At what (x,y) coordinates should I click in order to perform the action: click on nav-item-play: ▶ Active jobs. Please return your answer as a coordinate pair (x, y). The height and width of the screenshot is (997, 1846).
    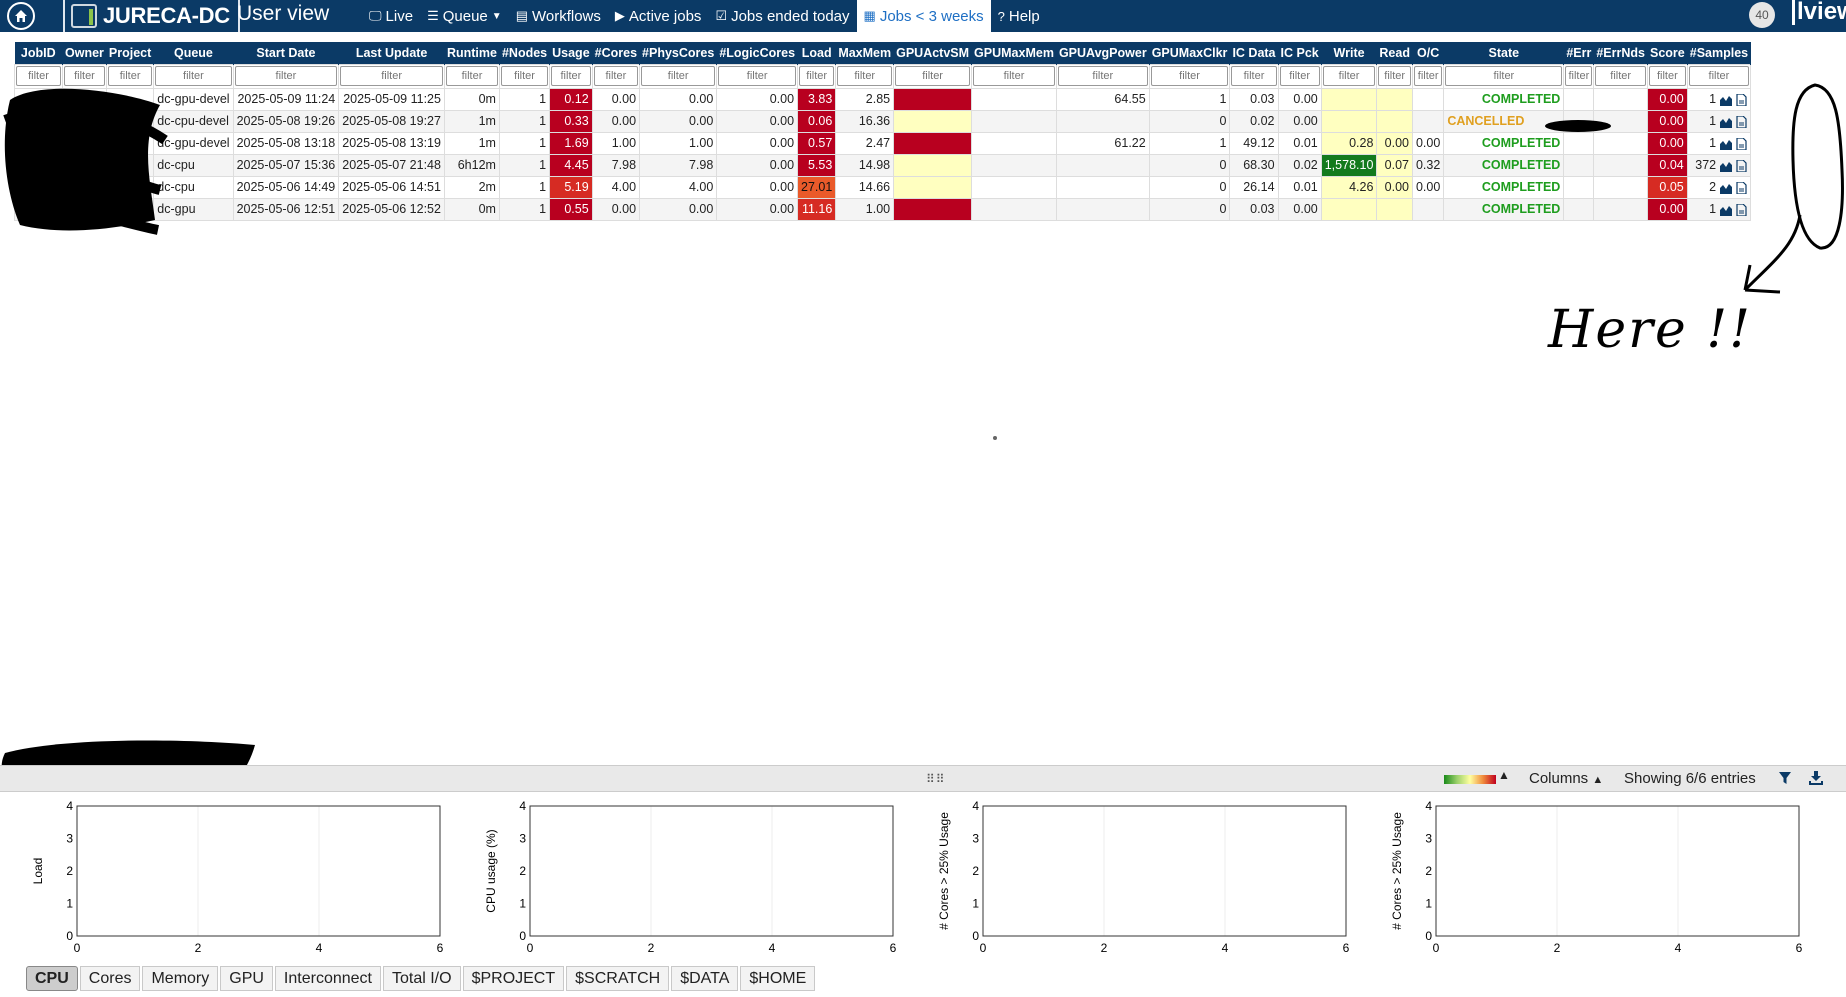
    Looking at the image, I should click on (658, 16).